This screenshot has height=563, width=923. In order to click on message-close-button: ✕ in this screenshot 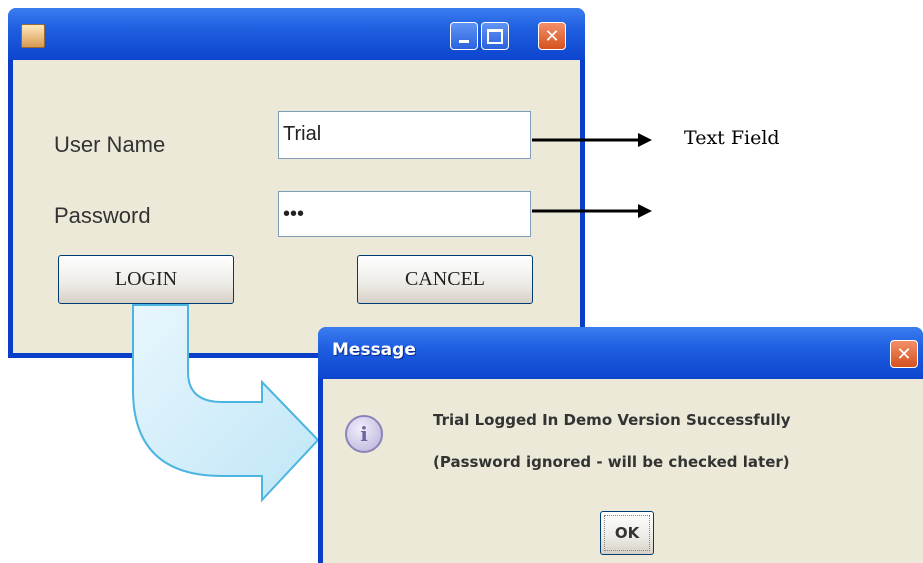, I will do `click(904, 354)`.